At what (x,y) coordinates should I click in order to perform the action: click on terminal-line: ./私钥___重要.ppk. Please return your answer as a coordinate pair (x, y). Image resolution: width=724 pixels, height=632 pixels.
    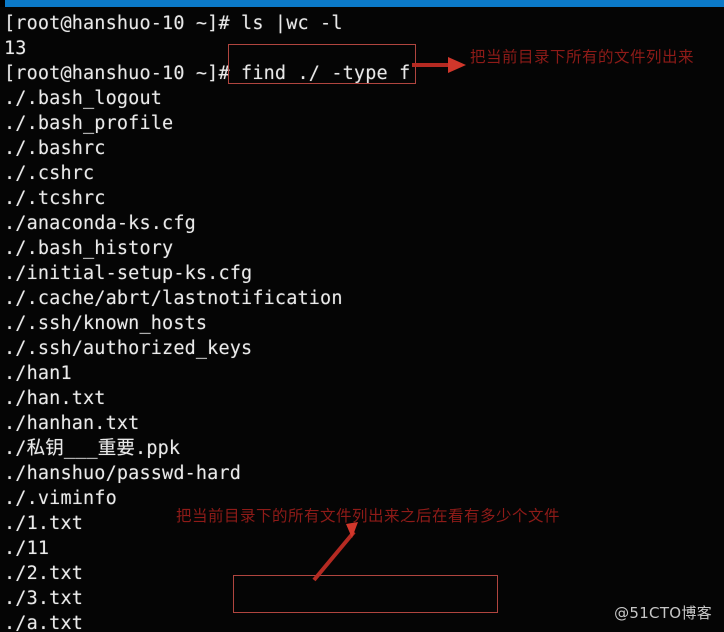
    Looking at the image, I should click on (92, 448).